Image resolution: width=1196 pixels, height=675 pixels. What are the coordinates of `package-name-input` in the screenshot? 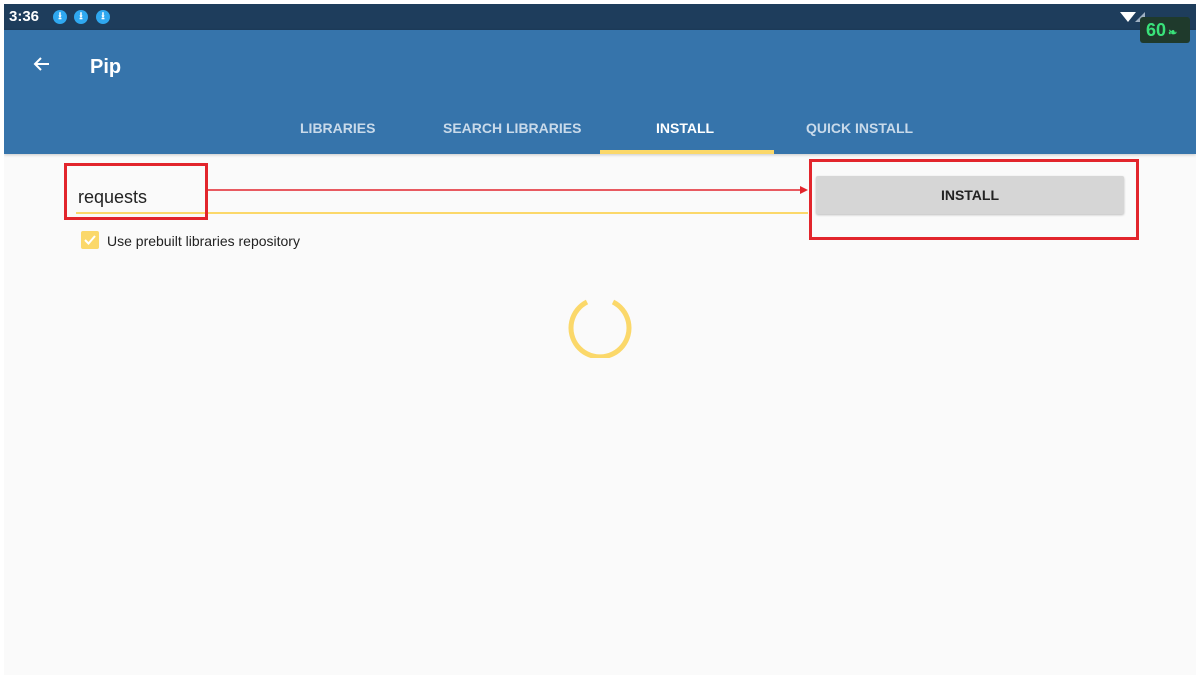 It's located at (442, 198).